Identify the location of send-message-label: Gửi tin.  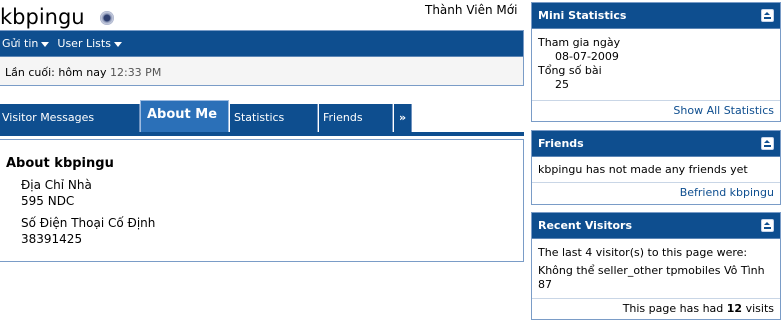
(20, 43).